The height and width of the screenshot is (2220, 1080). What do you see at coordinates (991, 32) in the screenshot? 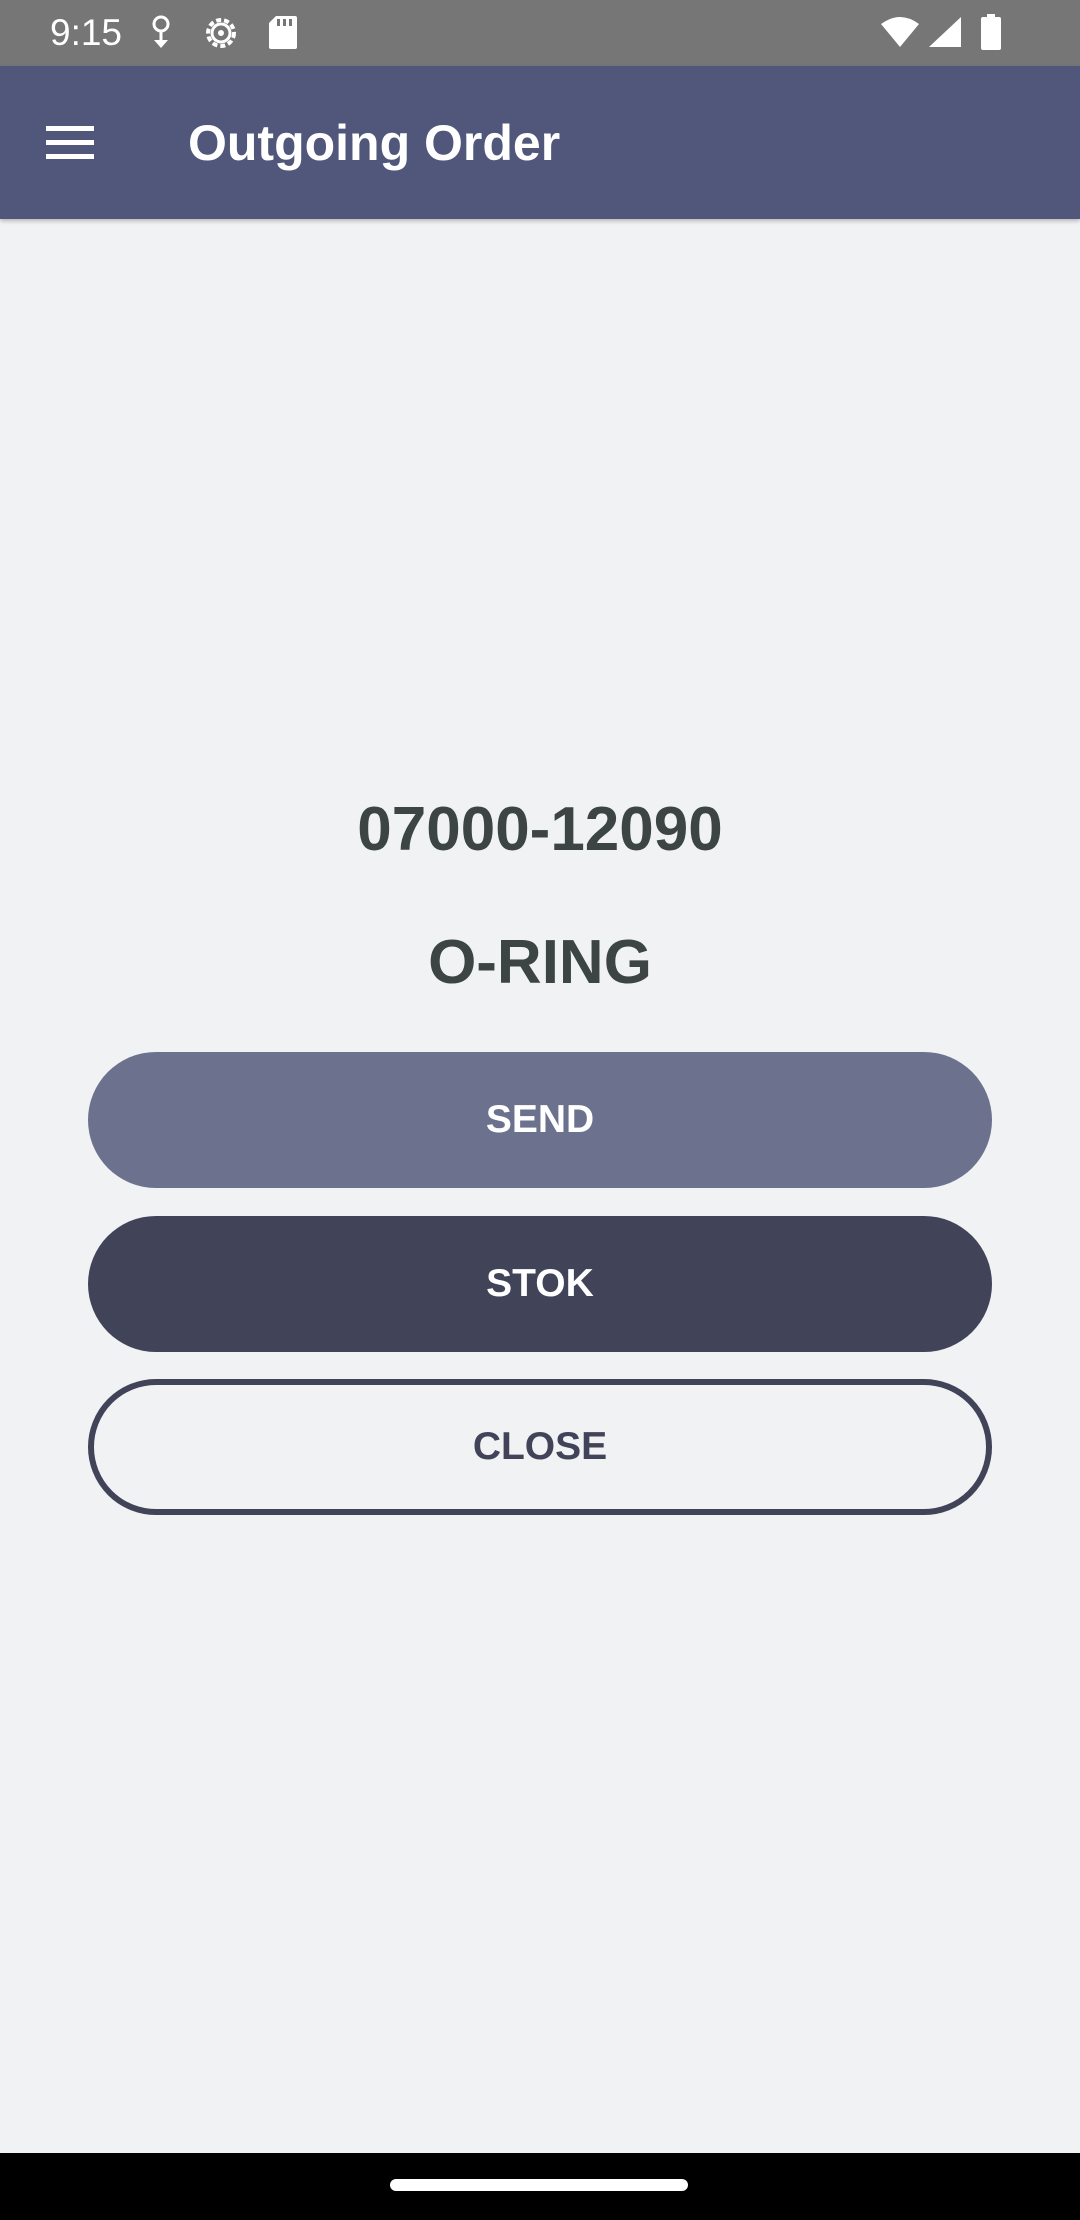
I see `battery-icon` at bounding box center [991, 32].